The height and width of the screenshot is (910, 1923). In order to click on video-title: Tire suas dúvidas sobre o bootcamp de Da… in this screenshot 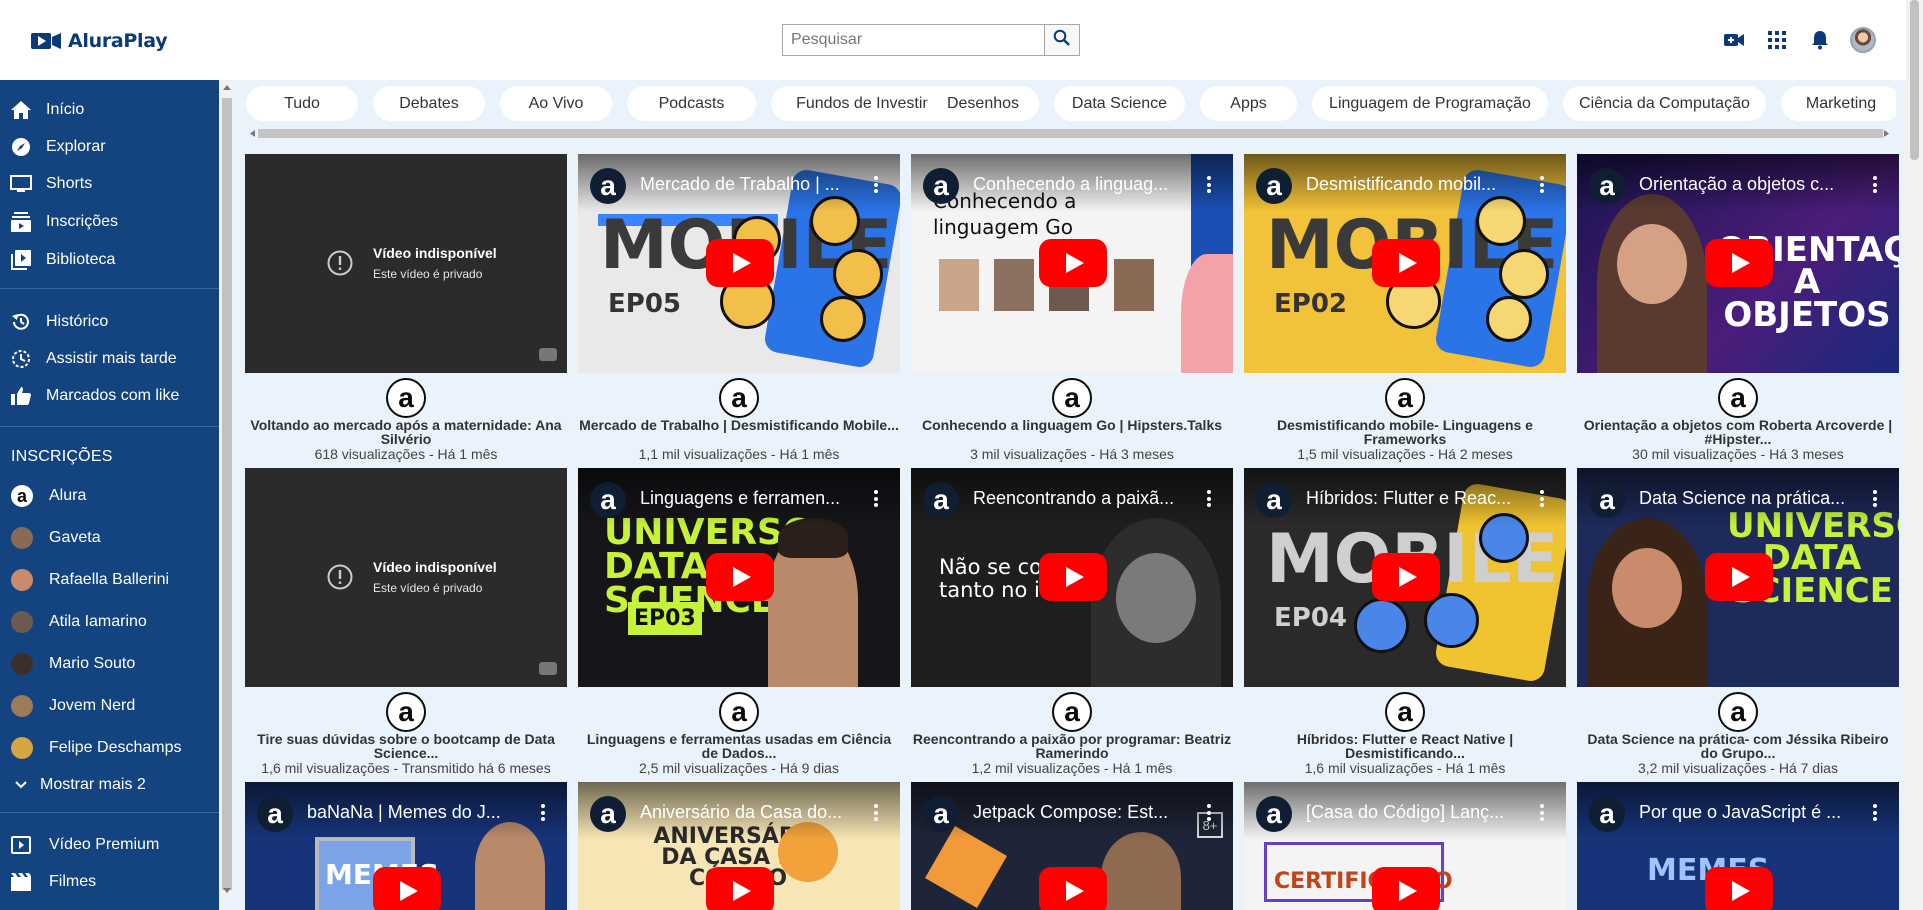, I will do `click(406, 746)`.